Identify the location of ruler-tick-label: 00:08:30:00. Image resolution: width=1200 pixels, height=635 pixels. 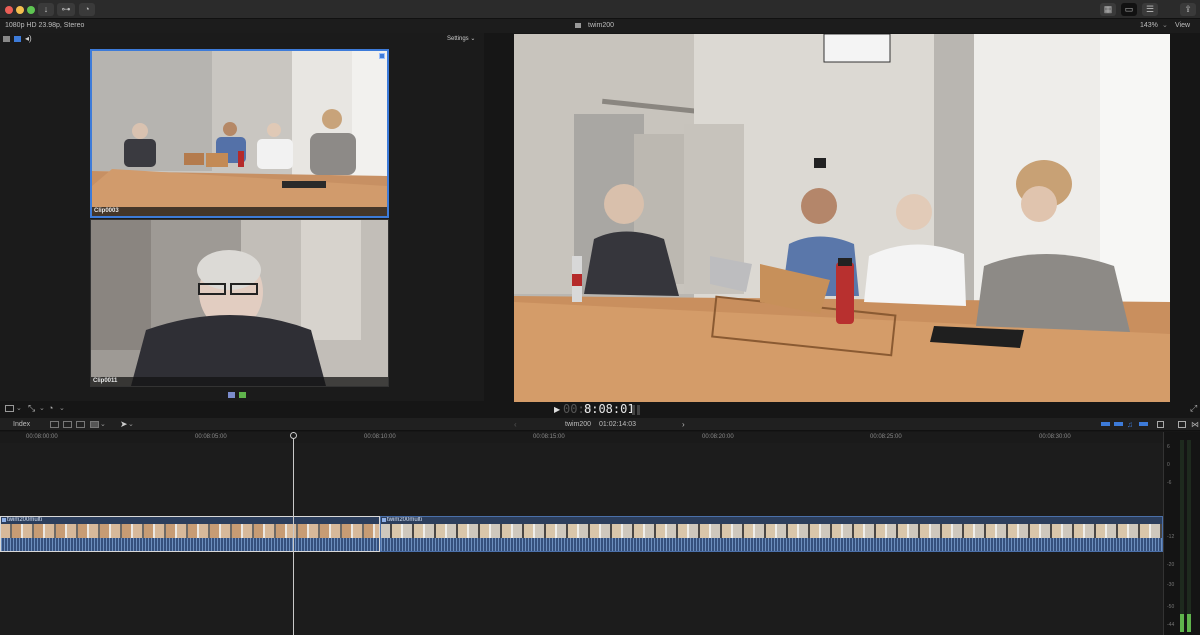
(1055, 437).